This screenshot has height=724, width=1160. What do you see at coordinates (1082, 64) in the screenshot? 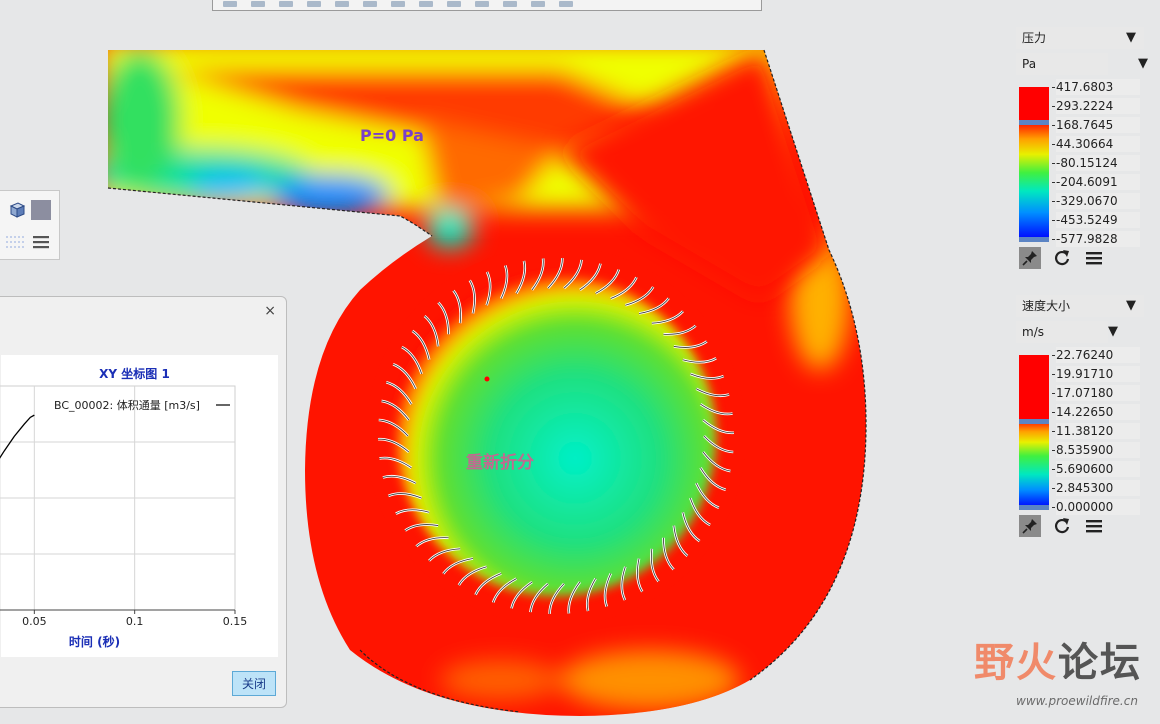
I see `unit-dropdown: Pa ▼` at bounding box center [1082, 64].